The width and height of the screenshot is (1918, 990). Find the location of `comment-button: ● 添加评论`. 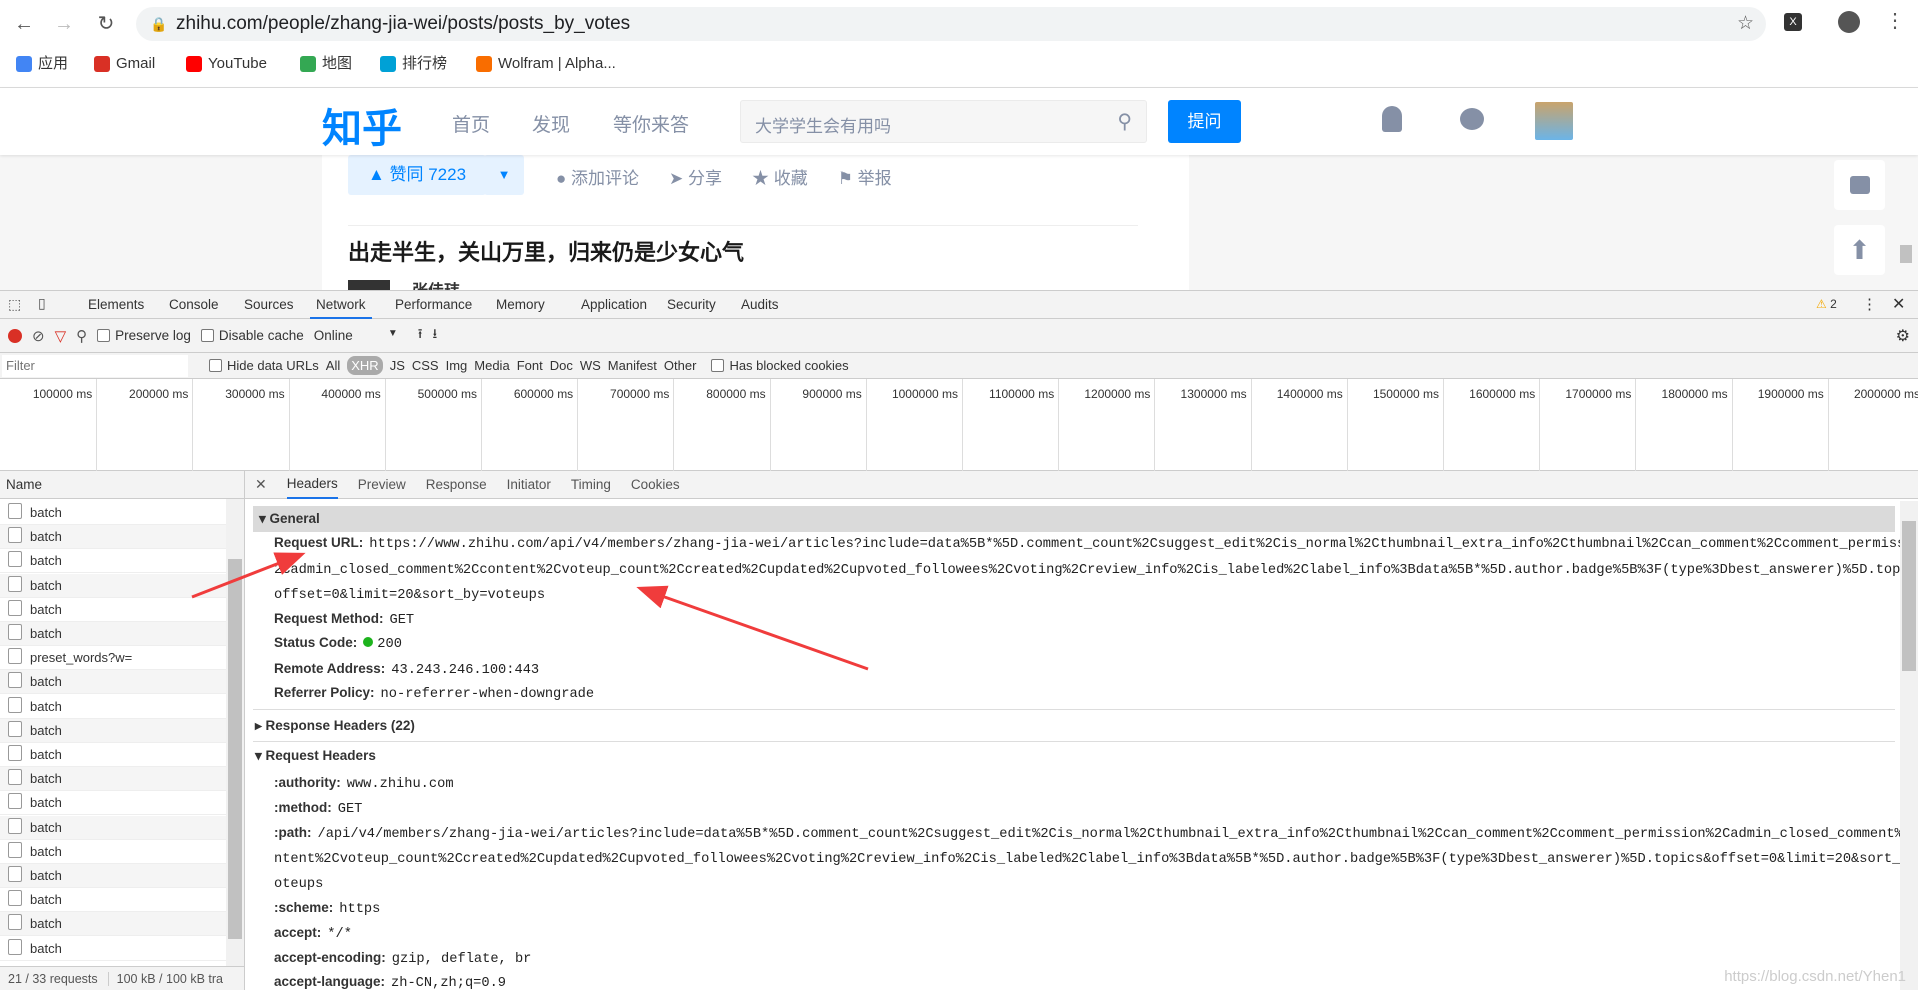

comment-button: ● 添加评论 is located at coordinates (597, 176).